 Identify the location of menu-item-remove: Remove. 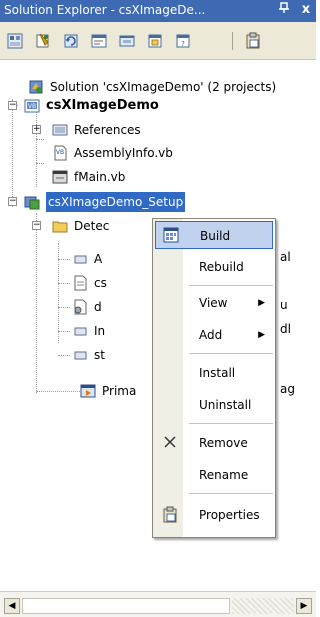
(214, 443).